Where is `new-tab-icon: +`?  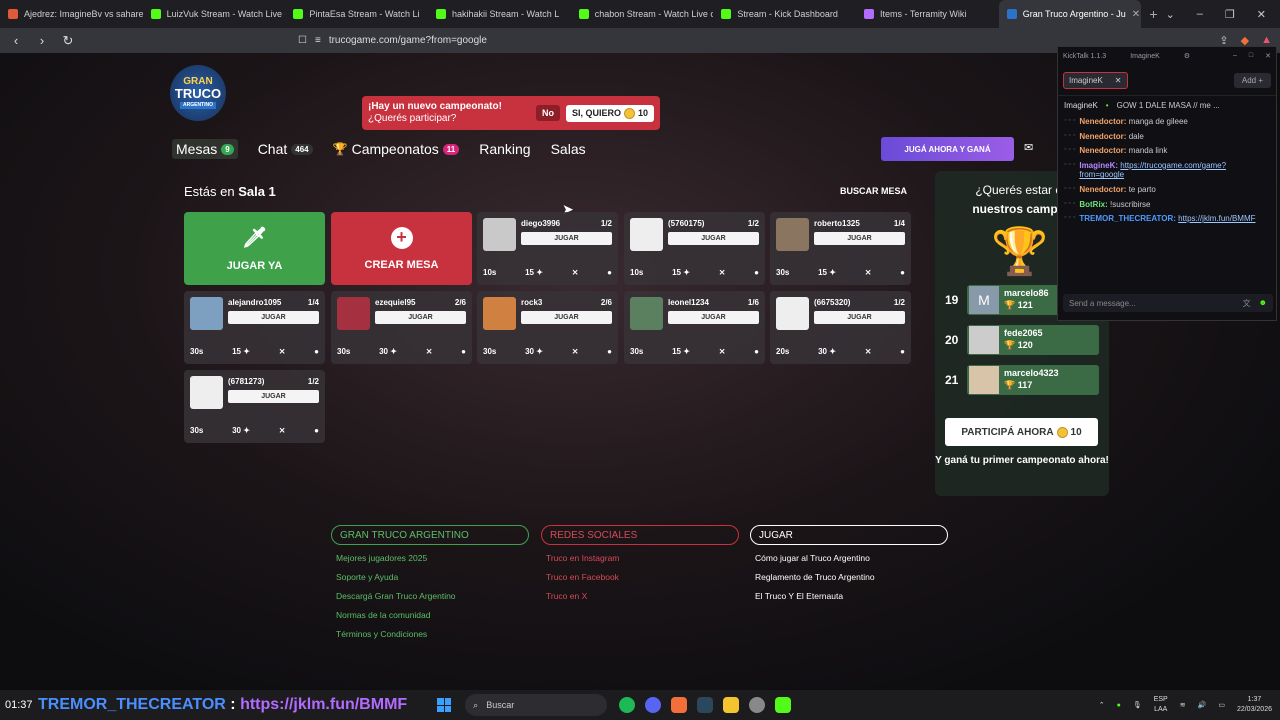
new-tab-icon: + is located at coordinates (1153, 14).